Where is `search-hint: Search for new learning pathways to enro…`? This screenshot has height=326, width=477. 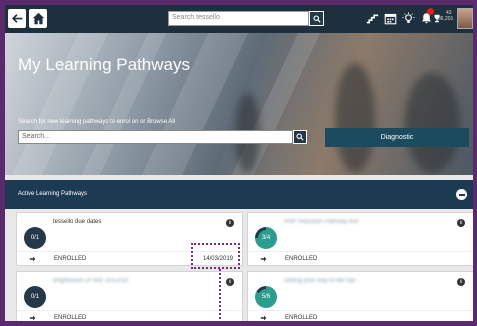
search-hint: Search for new learning pathways to enro… is located at coordinates (97, 122).